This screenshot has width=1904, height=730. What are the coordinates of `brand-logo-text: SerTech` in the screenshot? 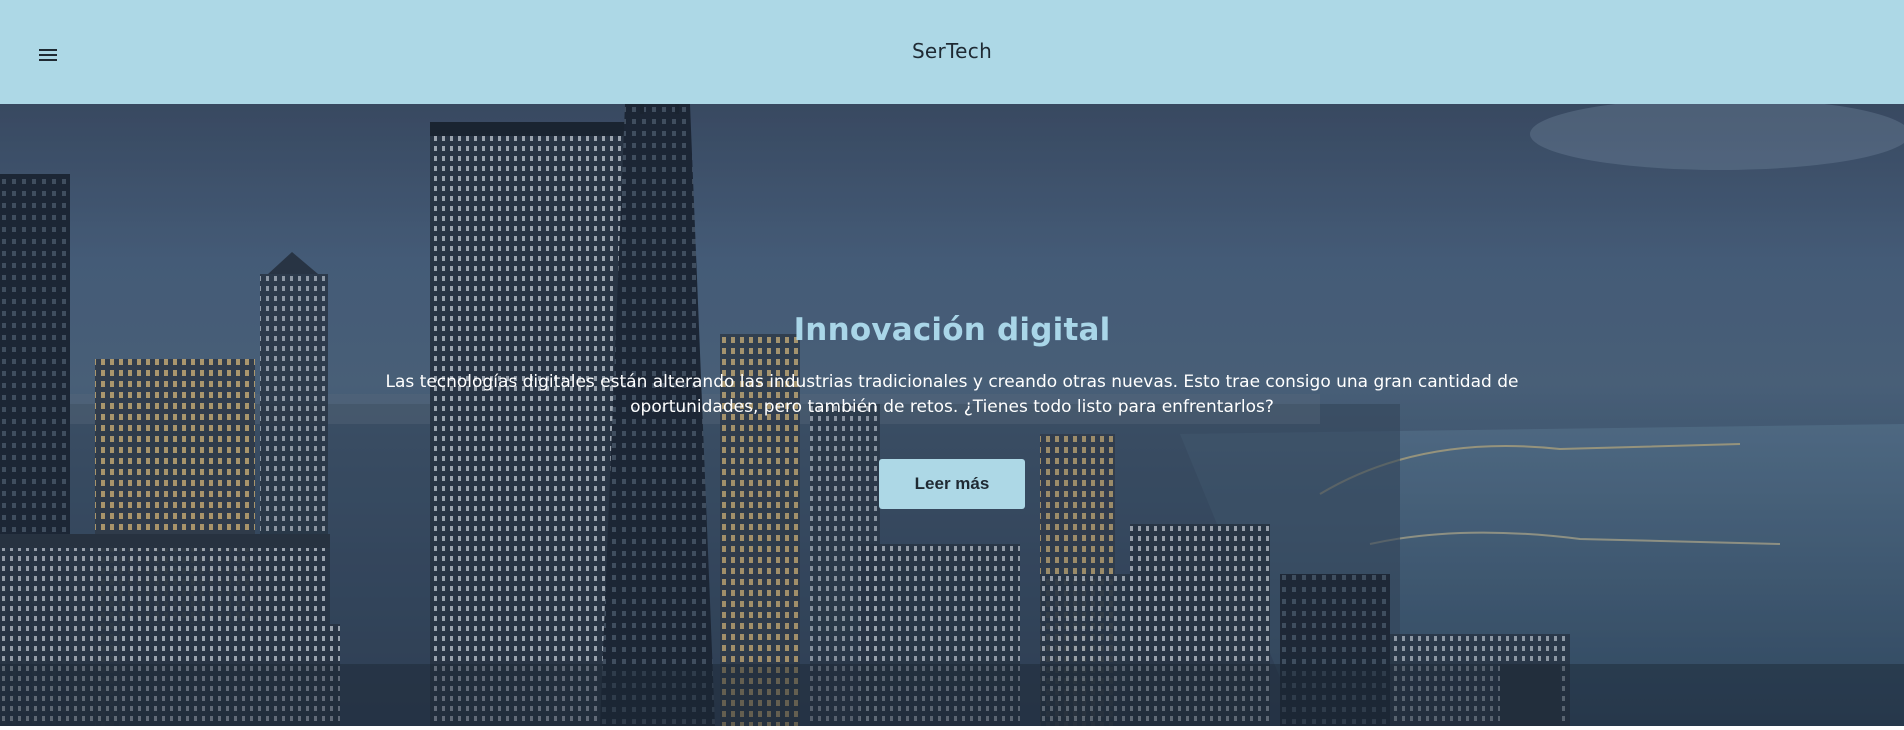 It's located at (952, 51).